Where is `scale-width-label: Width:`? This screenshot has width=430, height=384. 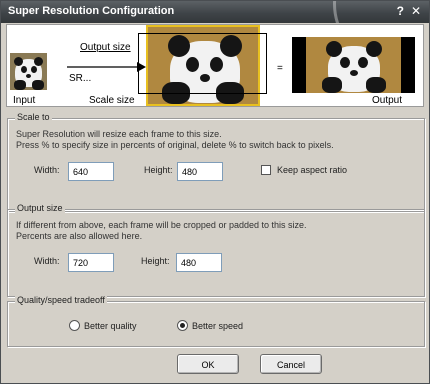
scale-width-label: Width: is located at coordinates (47, 170).